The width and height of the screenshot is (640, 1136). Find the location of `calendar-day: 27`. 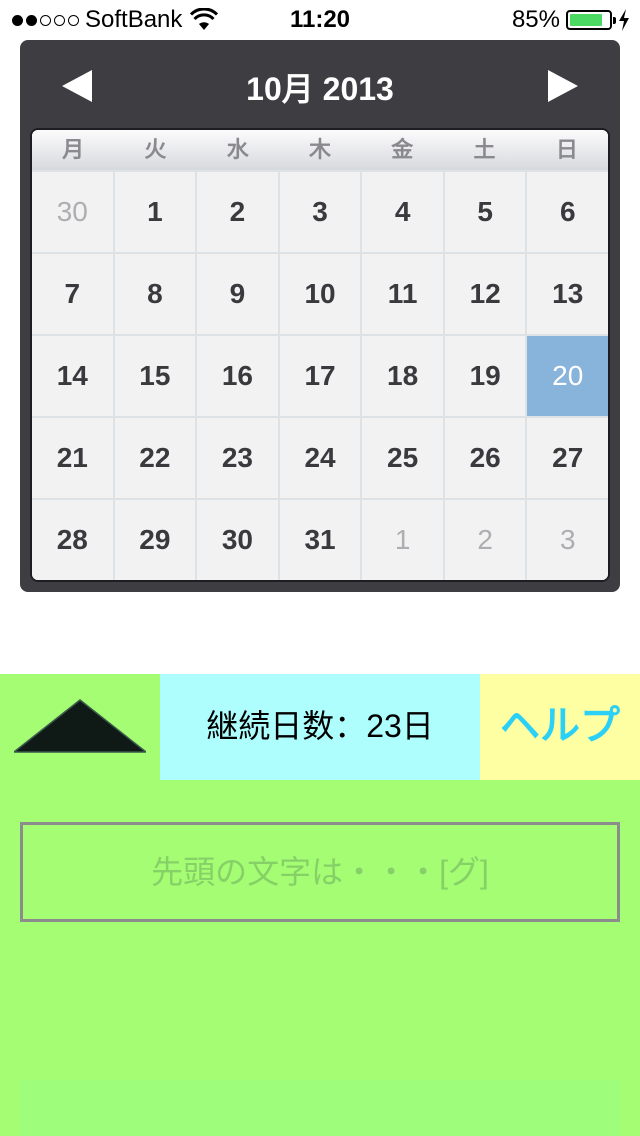

calendar-day: 27 is located at coordinates (567, 457).